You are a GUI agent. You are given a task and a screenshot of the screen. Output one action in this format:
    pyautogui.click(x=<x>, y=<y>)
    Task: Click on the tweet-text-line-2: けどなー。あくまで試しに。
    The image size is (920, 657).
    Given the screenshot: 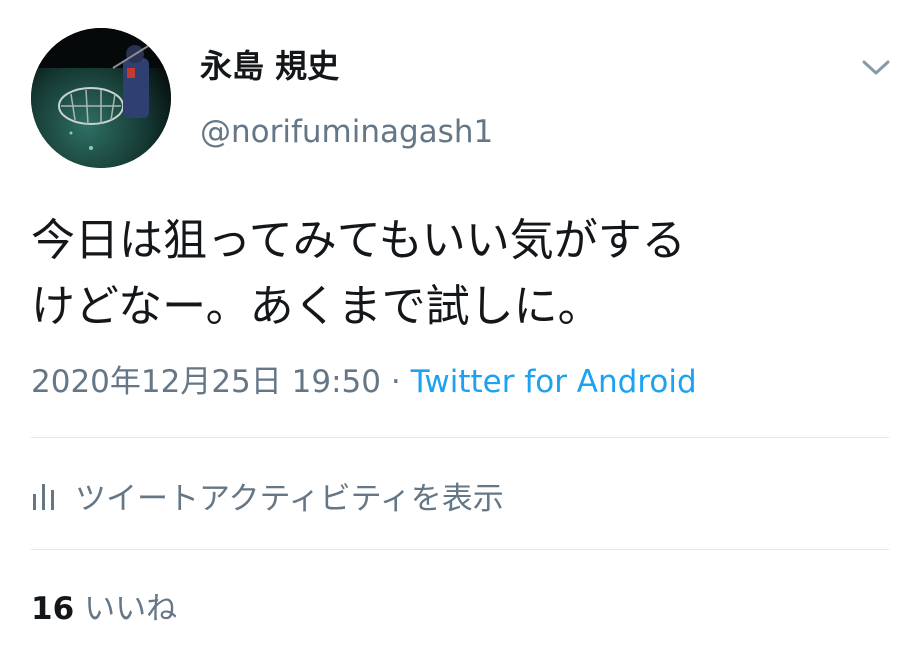 What is the action you would take?
    pyautogui.click(x=316, y=306)
    